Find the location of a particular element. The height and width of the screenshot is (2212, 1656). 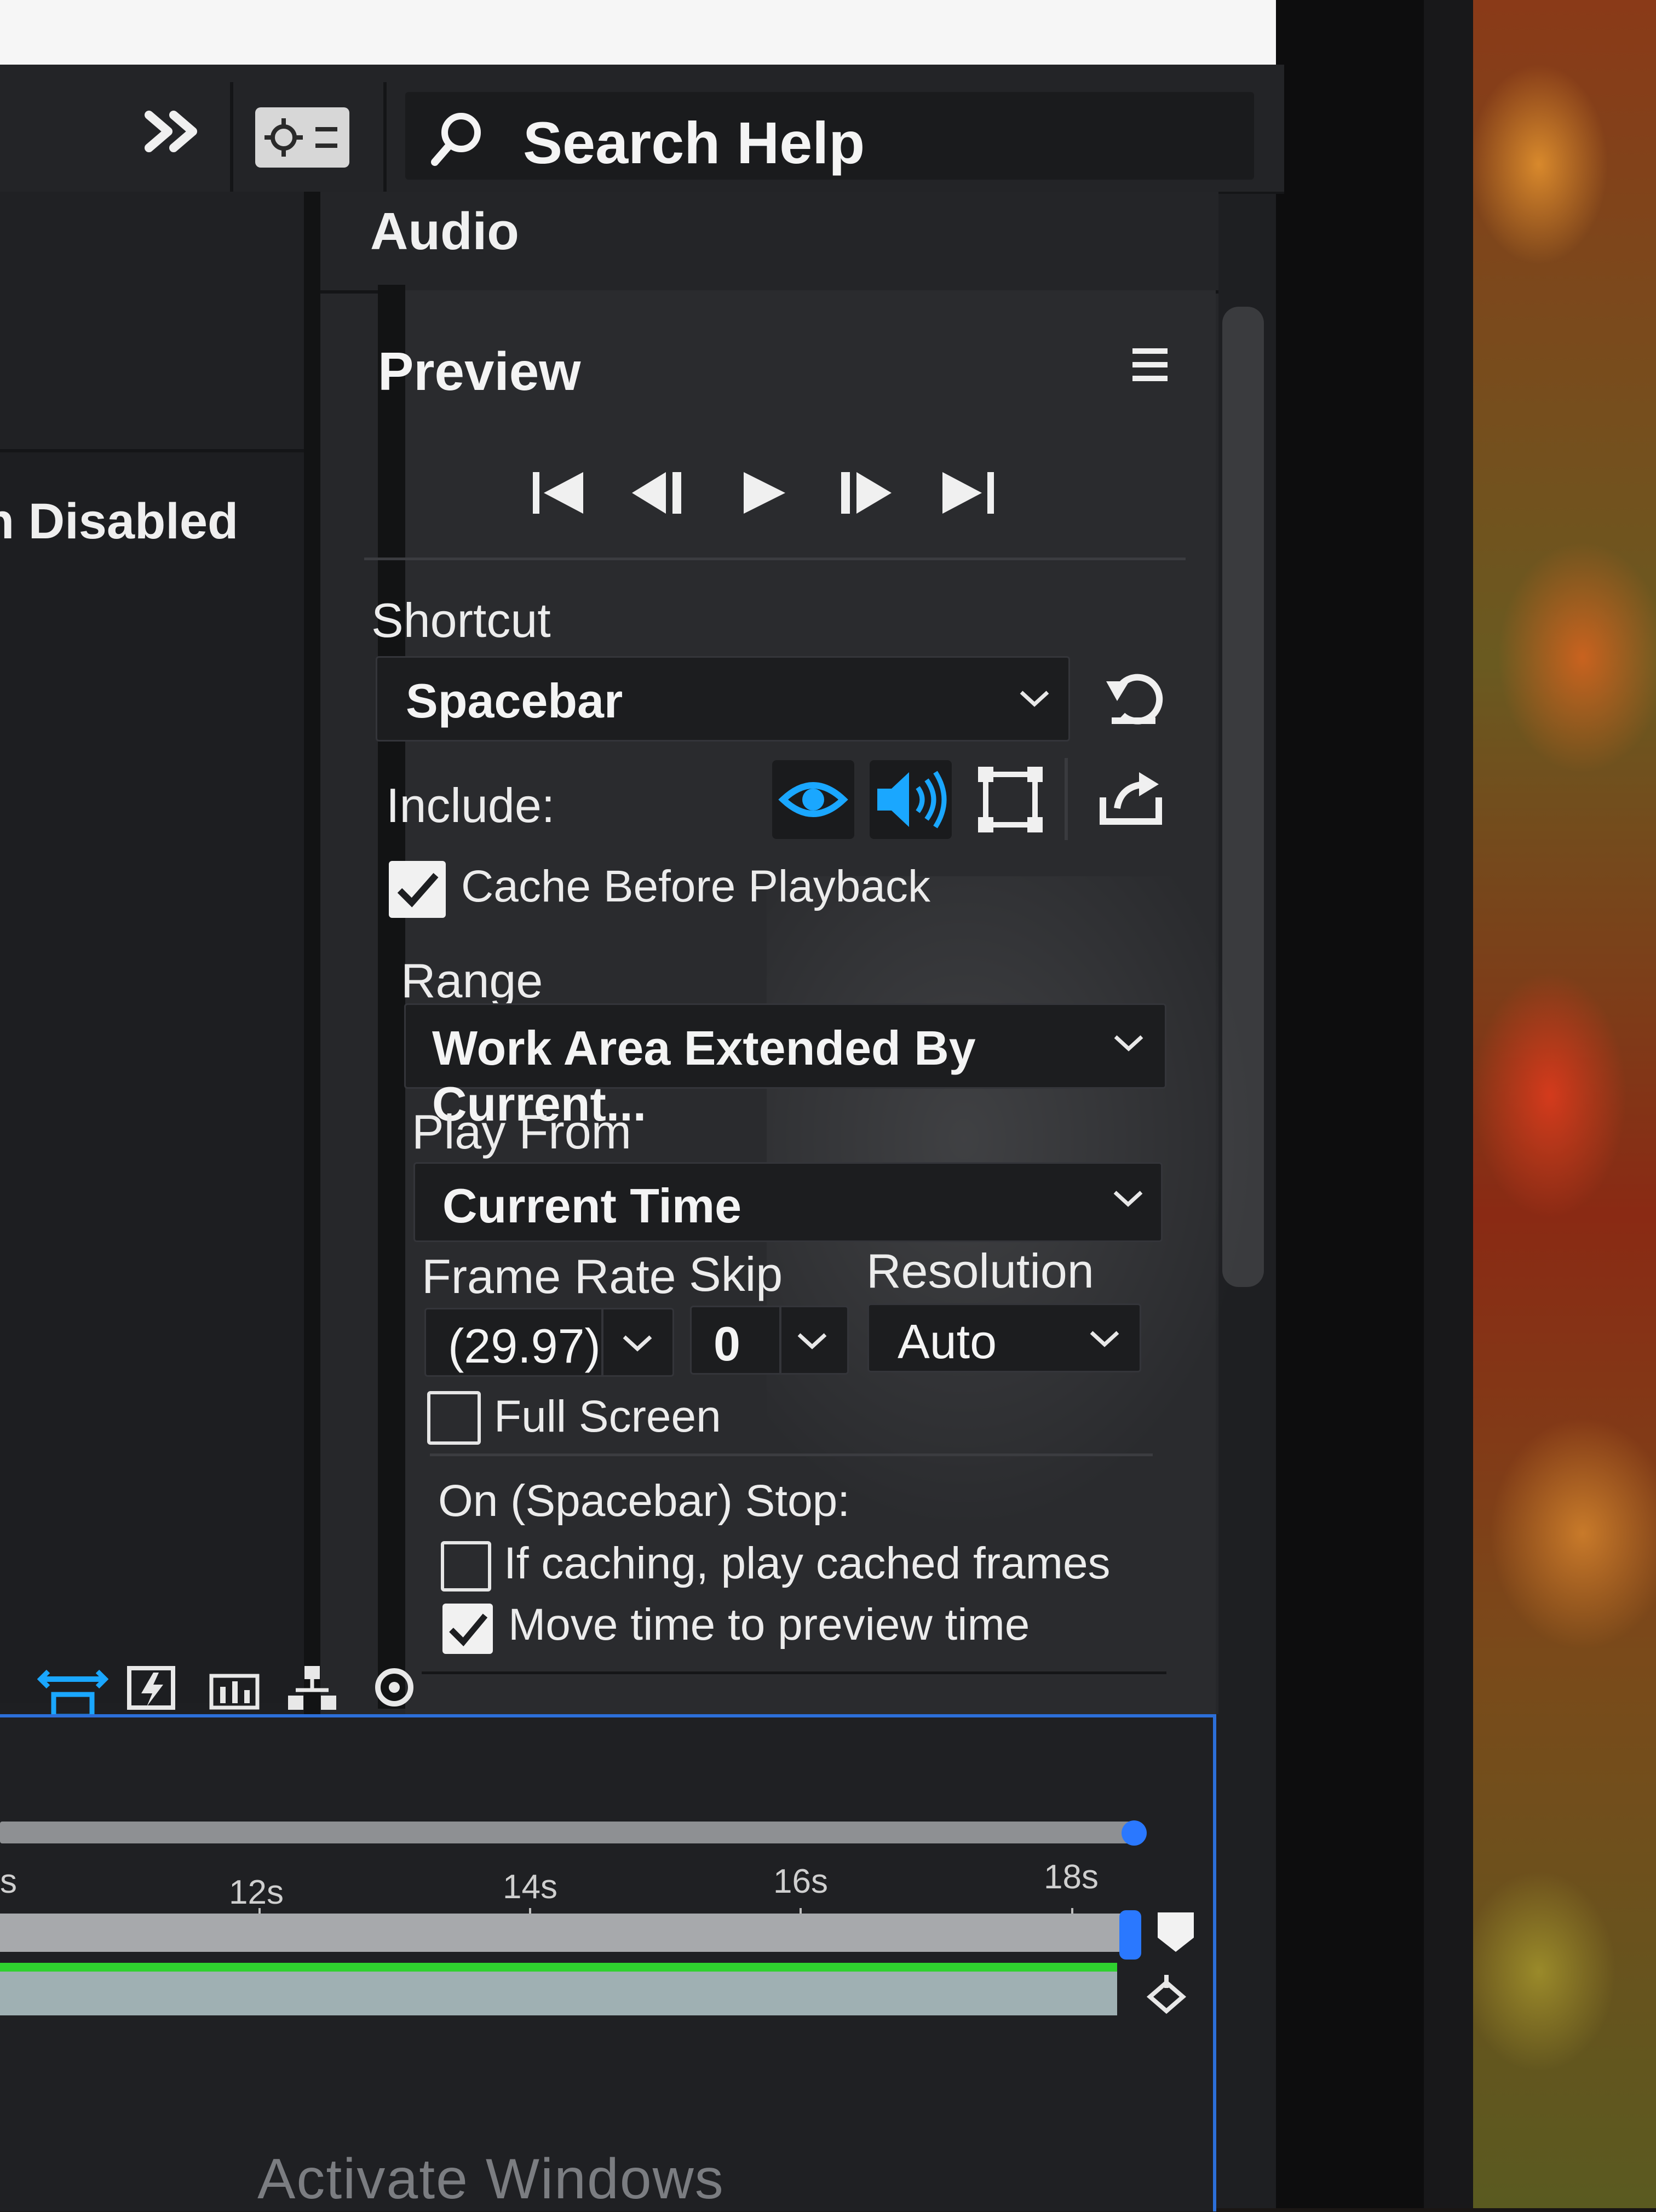

cache-indicator-bar is located at coordinates (558, 1968).